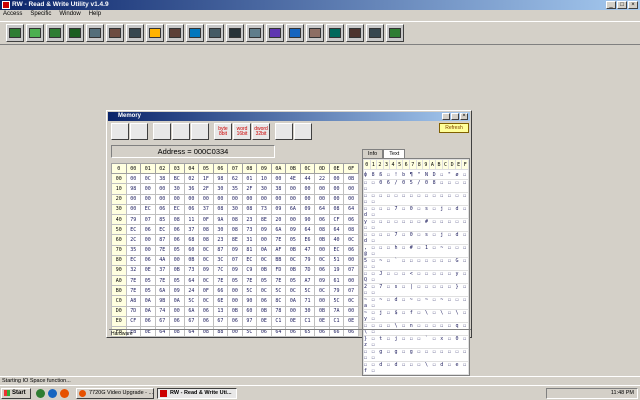 The height and width of the screenshot is (400, 640). I want to click on memory-tool-help-icon, so click(303, 131).